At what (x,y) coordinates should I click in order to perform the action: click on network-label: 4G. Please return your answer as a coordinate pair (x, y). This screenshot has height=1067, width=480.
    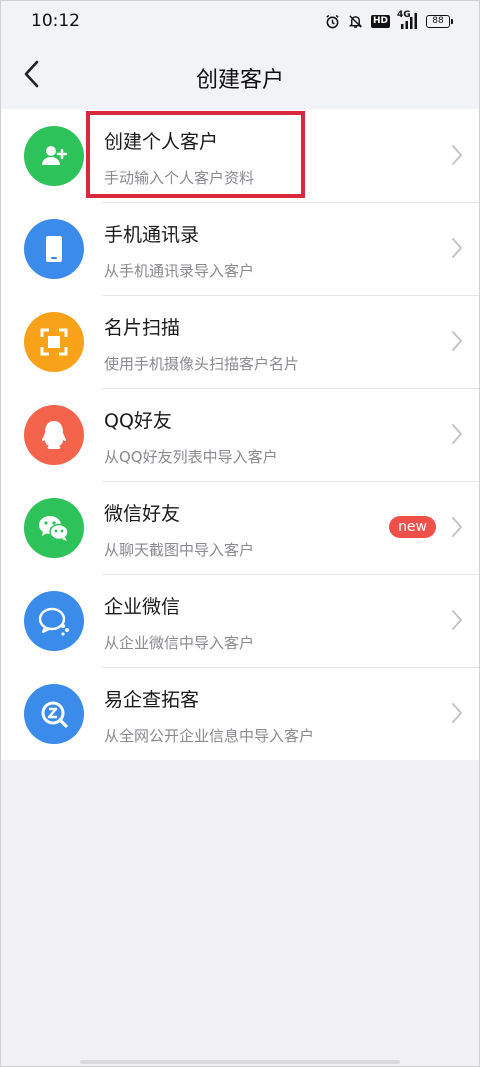
    Looking at the image, I should click on (404, 15).